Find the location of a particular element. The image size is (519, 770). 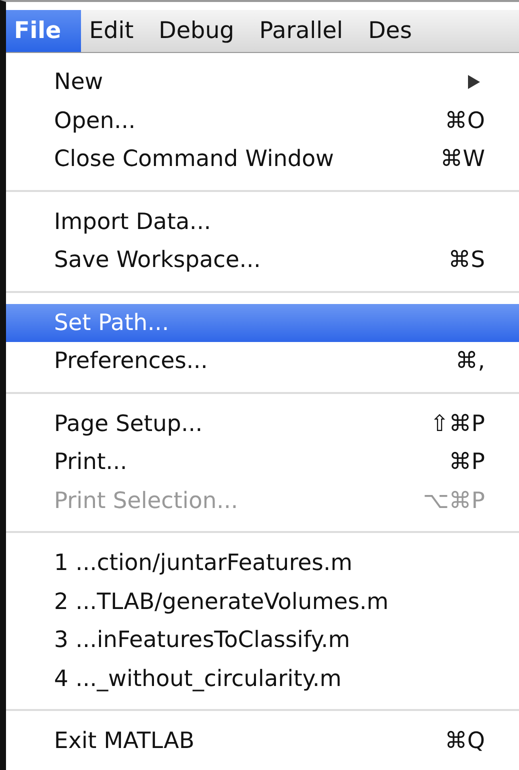

menu-title: File is located at coordinates (44, 31).